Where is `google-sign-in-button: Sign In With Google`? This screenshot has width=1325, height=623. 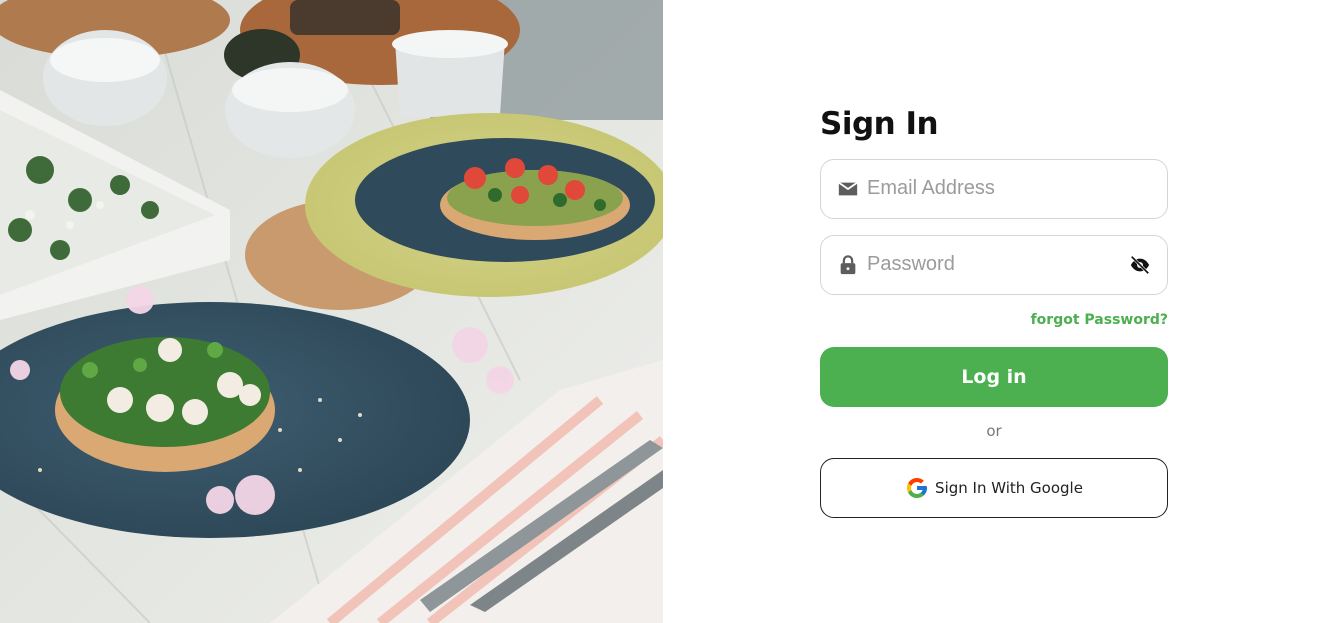
google-sign-in-button: Sign In With Google is located at coordinates (994, 488).